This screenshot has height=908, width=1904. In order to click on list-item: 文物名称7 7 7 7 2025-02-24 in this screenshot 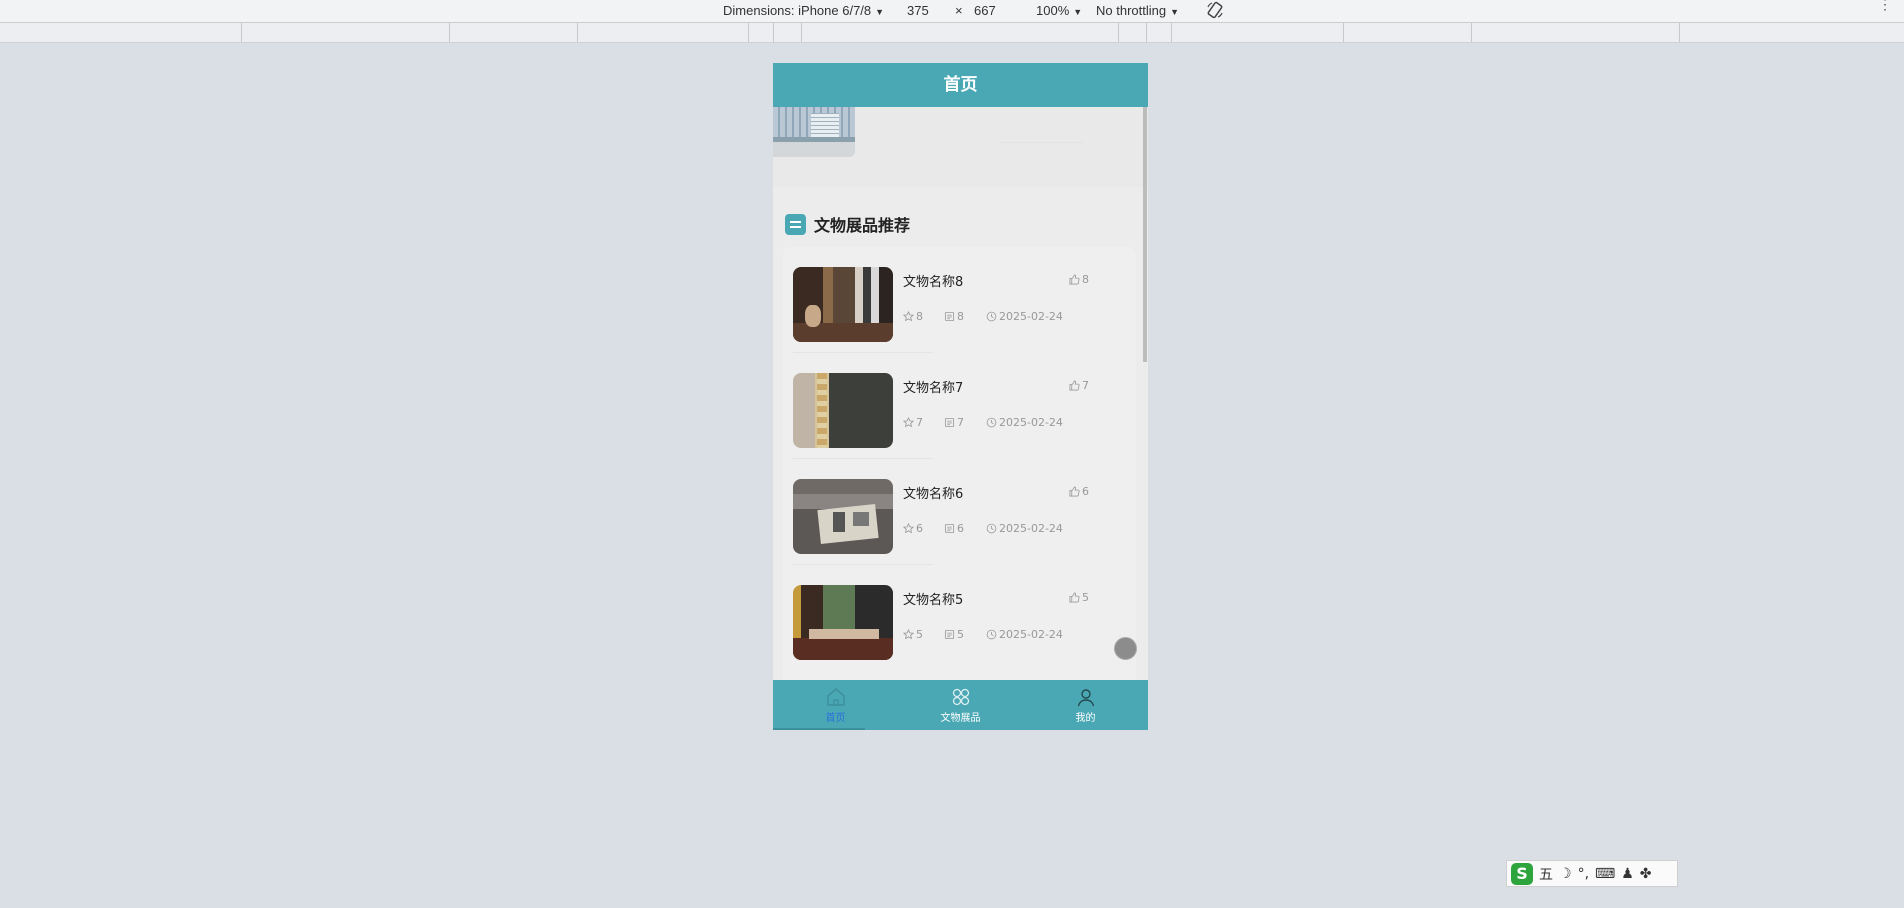, I will do `click(959, 406)`.